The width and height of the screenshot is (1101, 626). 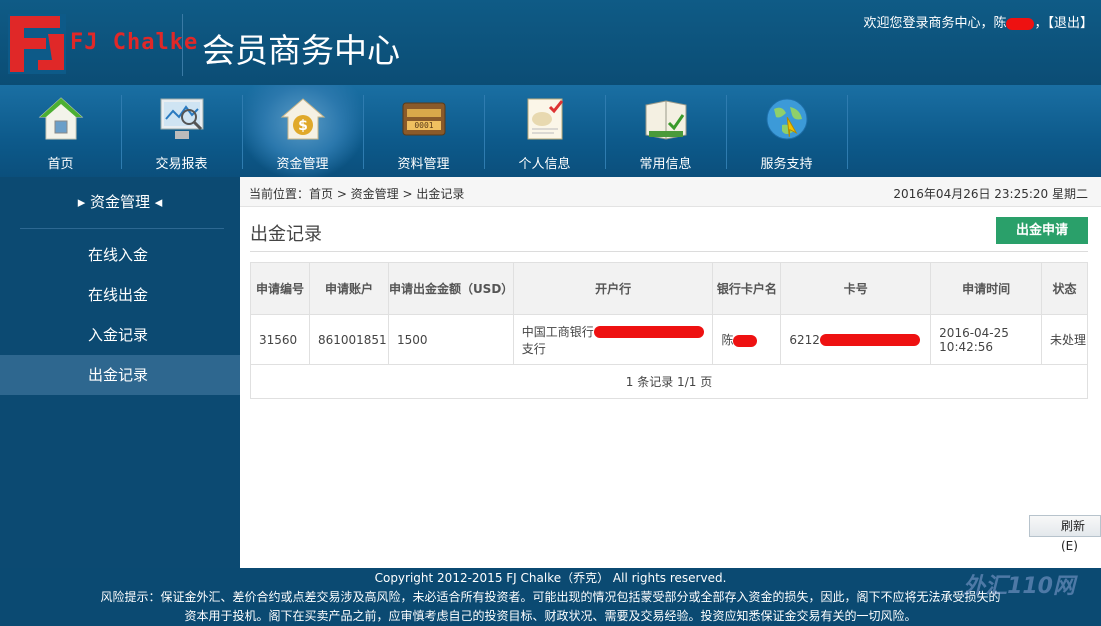 What do you see at coordinates (120, 255) in the screenshot?
I see `sidebar-item-online-deposit: 在线入金` at bounding box center [120, 255].